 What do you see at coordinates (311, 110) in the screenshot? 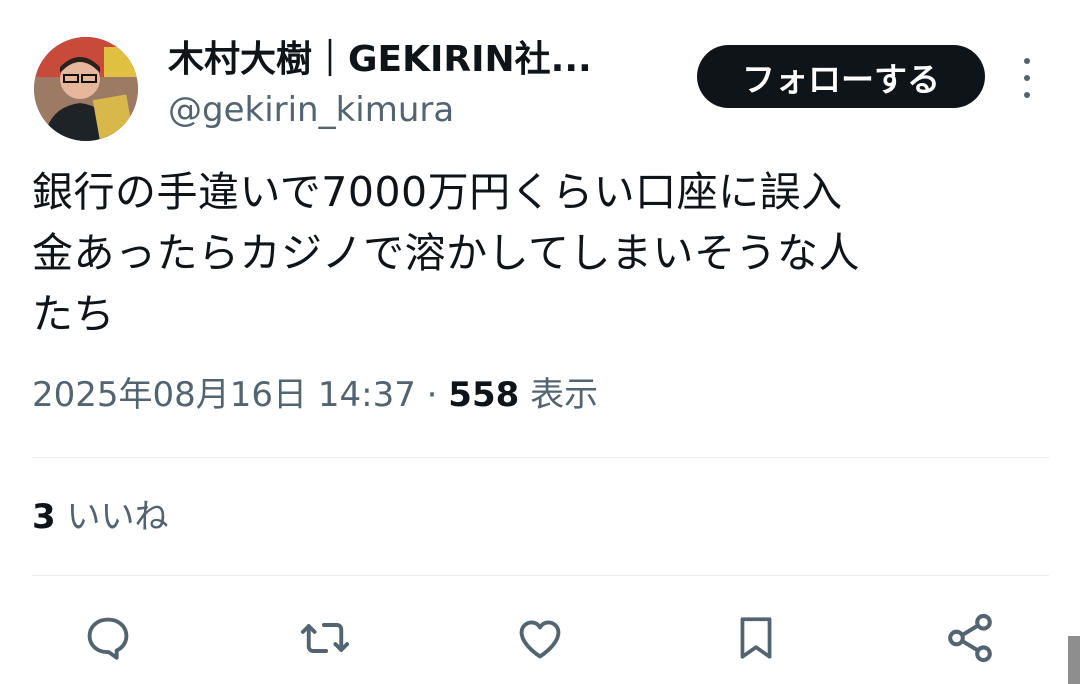
I see `user-handle: @gekirin_kimura` at bounding box center [311, 110].